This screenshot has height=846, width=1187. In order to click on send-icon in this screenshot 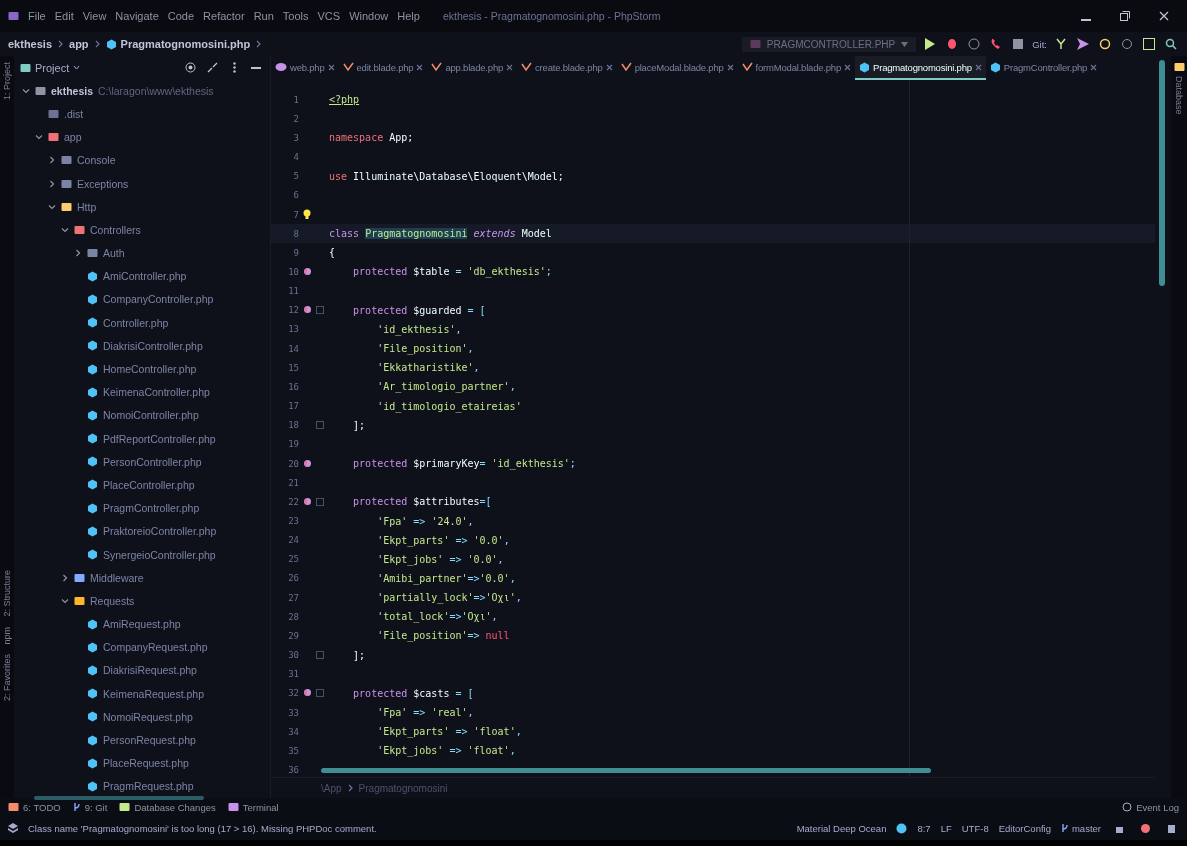, I will do `click(1083, 44)`.